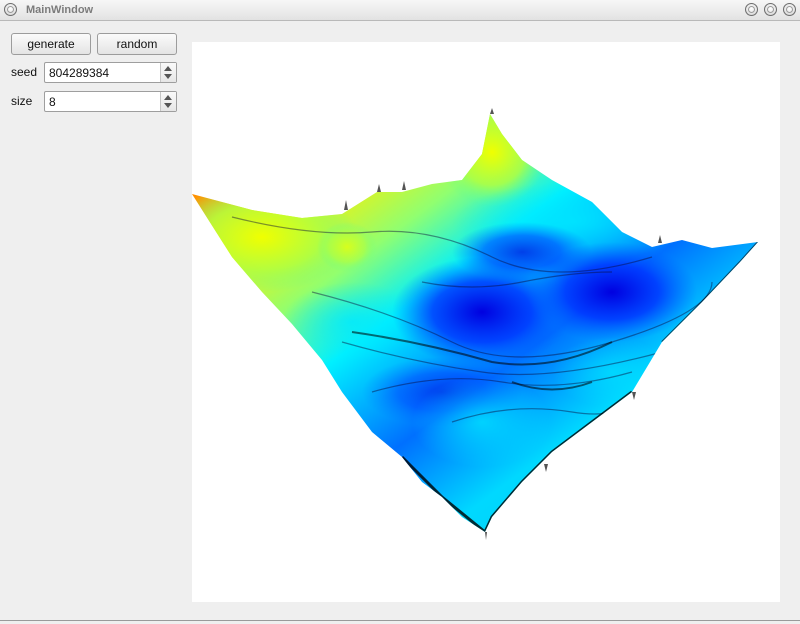  I want to click on generate-button: generate, so click(51, 44).